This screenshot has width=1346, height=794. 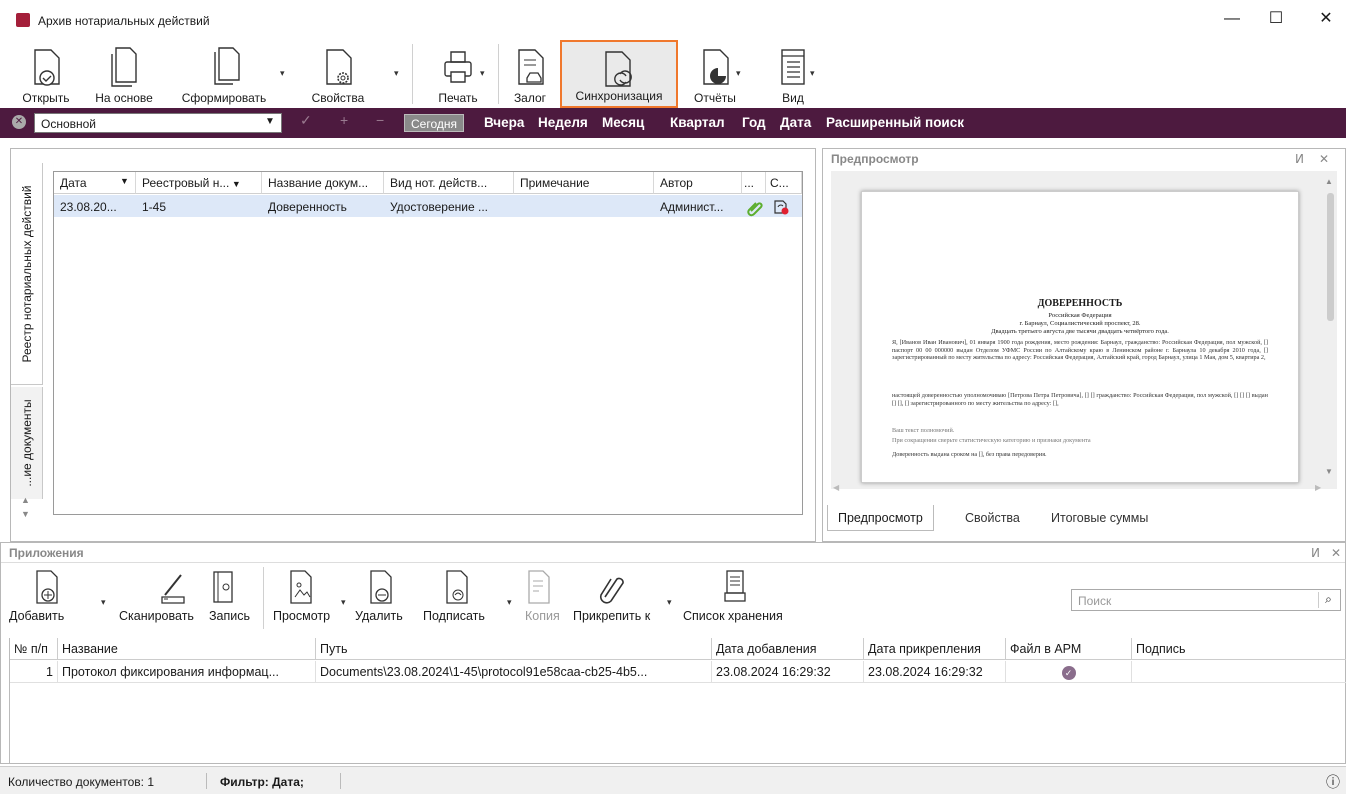 What do you see at coordinates (27, 443) in the screenshot?
I see `tab-documents: ...ие документы` at bounding box center [27, 443].